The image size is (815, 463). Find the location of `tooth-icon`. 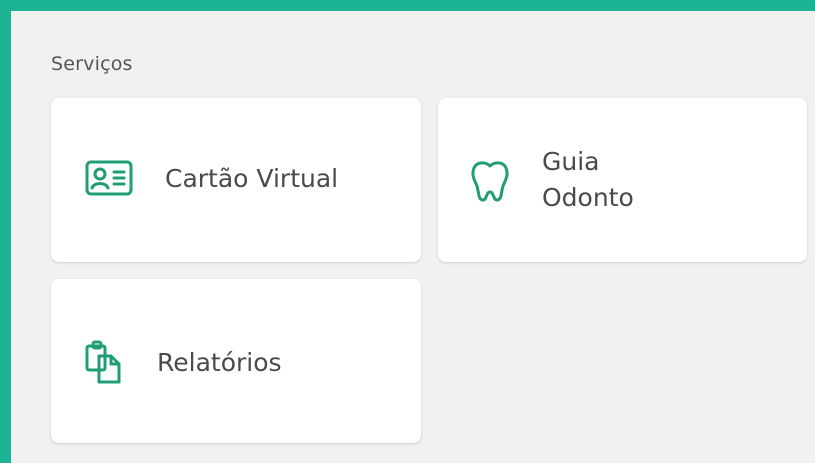

tooth-icon is located at coordinates (490, 182).